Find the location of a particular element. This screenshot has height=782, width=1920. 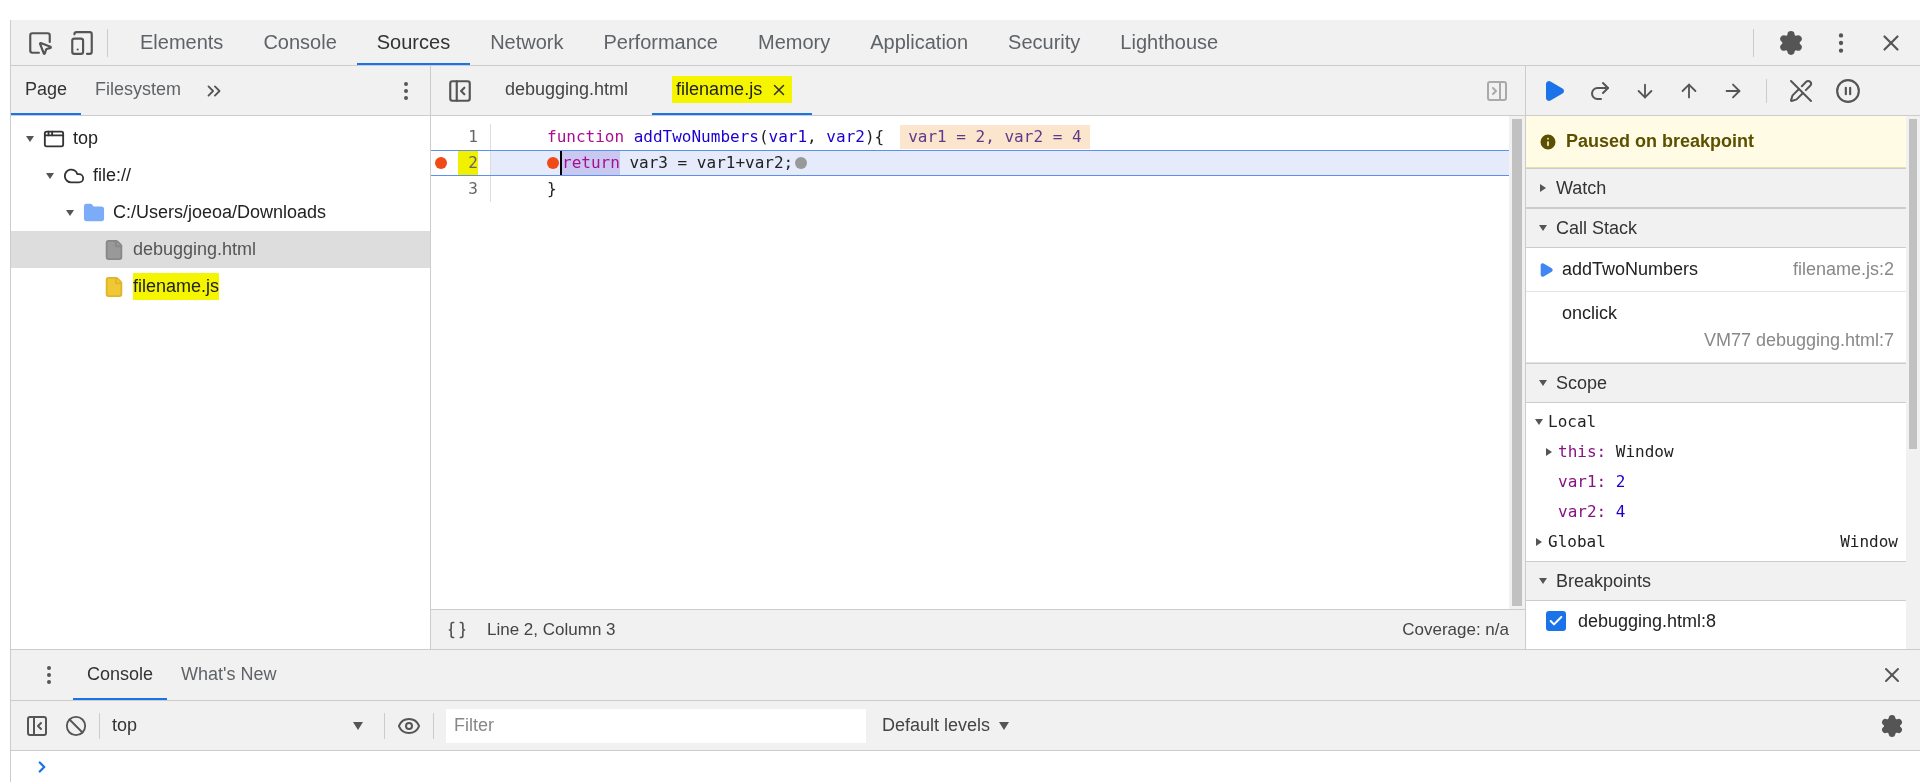

tree-item: filename.js is located at coordinates (220, 286).